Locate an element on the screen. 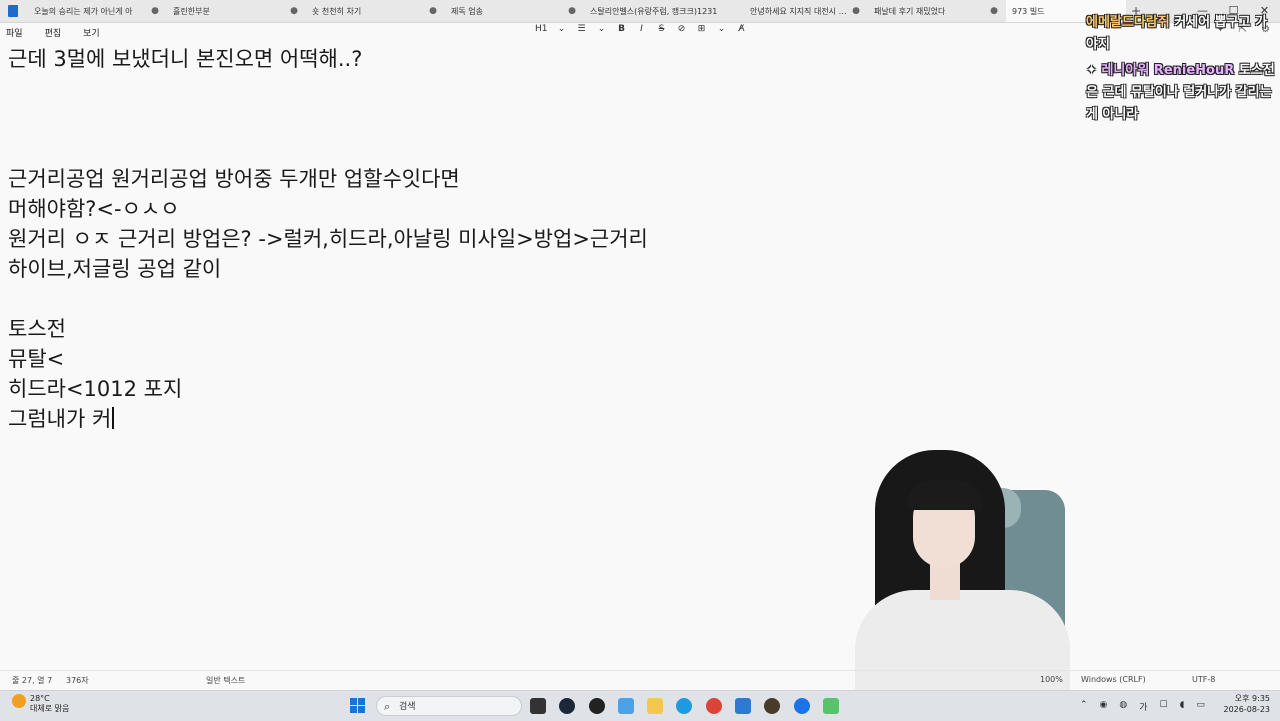 The width and height of the screenshot is (1280, 721). volume-icon: ◖ is located at coordinates (1182, 706).